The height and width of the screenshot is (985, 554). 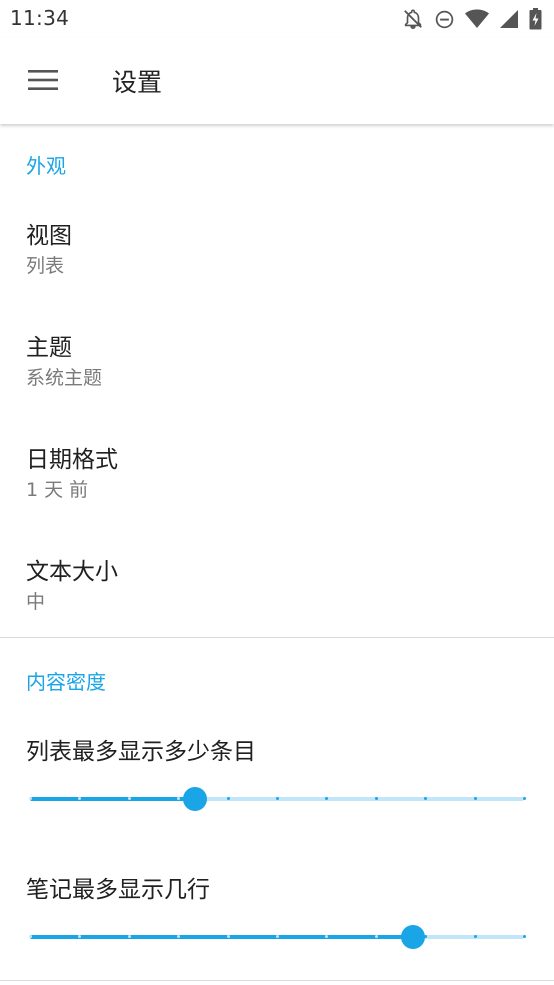 I want to click on pref-summary: 1 天 前, so click(x=57, y=490).